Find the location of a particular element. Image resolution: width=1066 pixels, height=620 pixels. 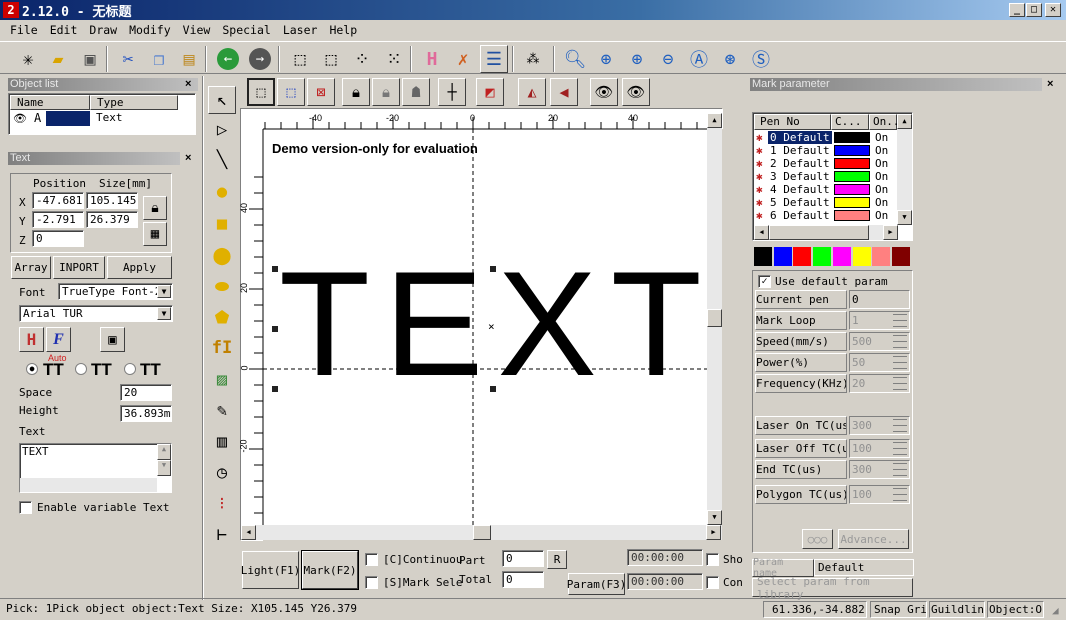

select-arrow-icon: ↖ is located at coordinates (222, 100).